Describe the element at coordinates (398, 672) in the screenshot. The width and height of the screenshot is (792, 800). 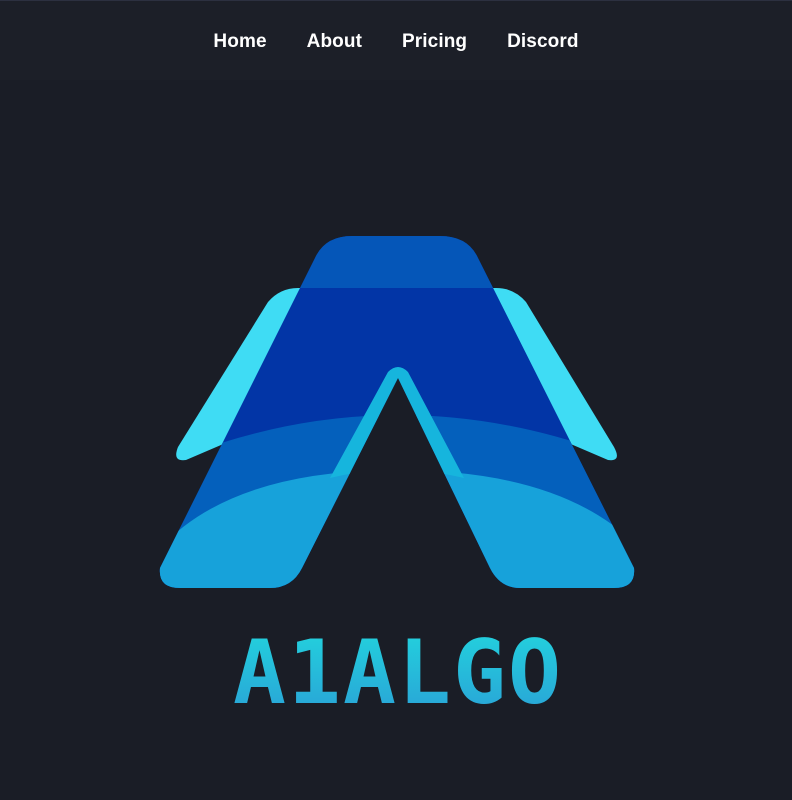
I see `brand-wordmark: A1ALGO` at that location.